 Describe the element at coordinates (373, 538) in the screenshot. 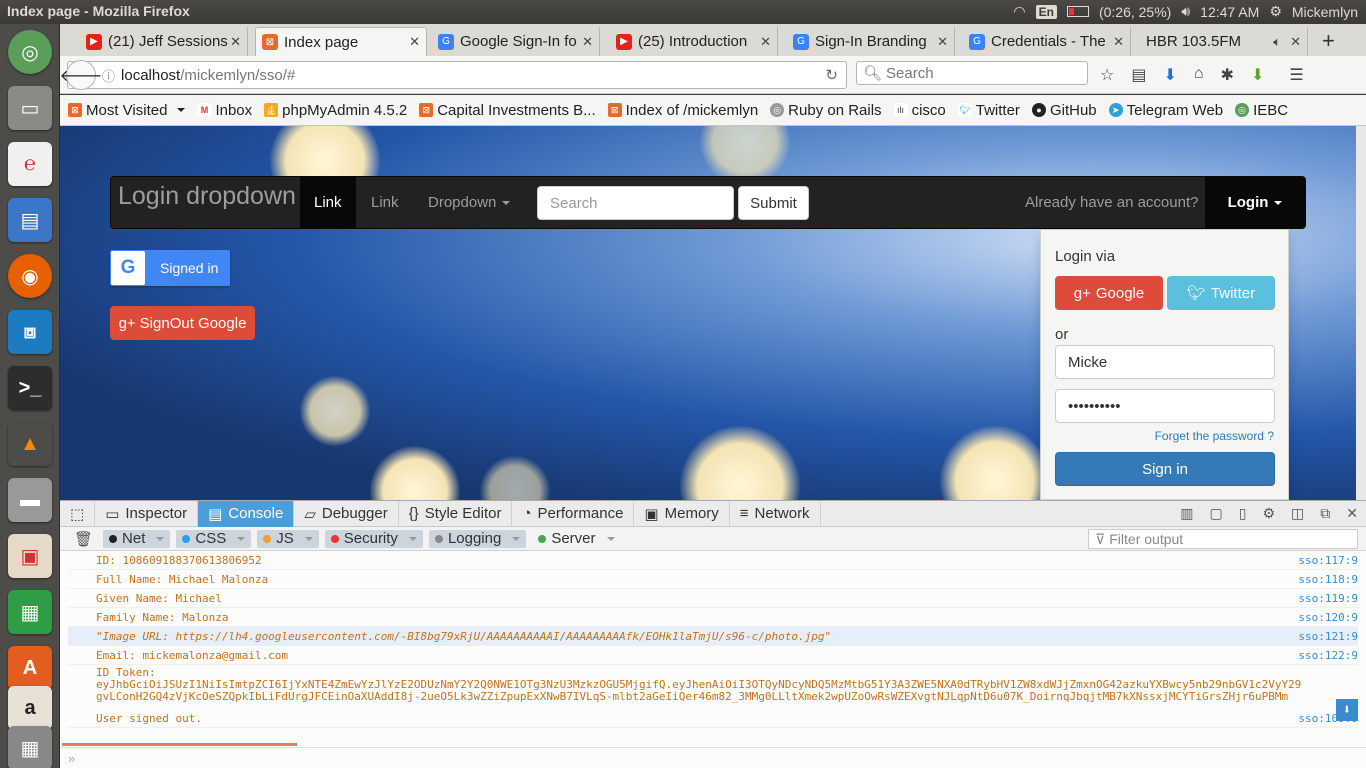

I see `filter-security: Security` at that location.